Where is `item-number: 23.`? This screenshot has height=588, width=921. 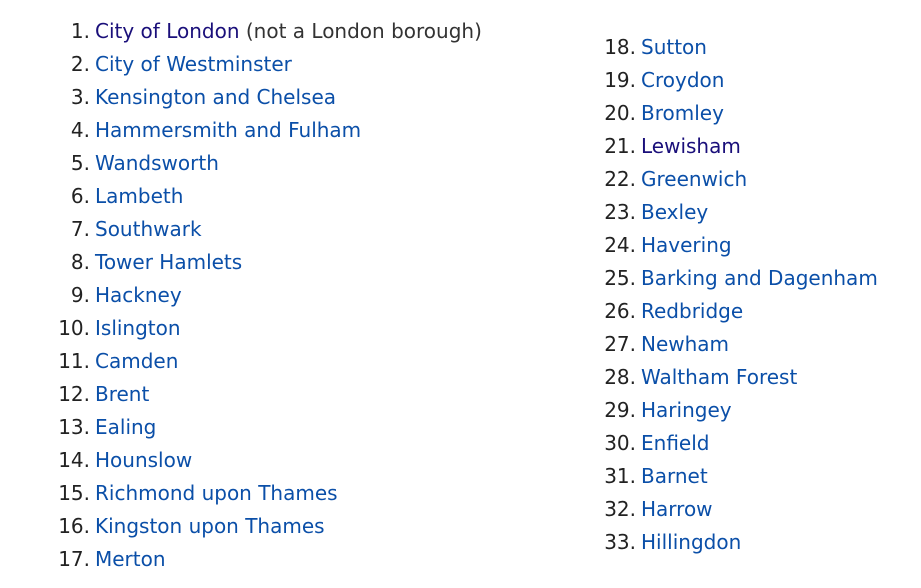
item-number: 23. is located at coordinates (620, 212).